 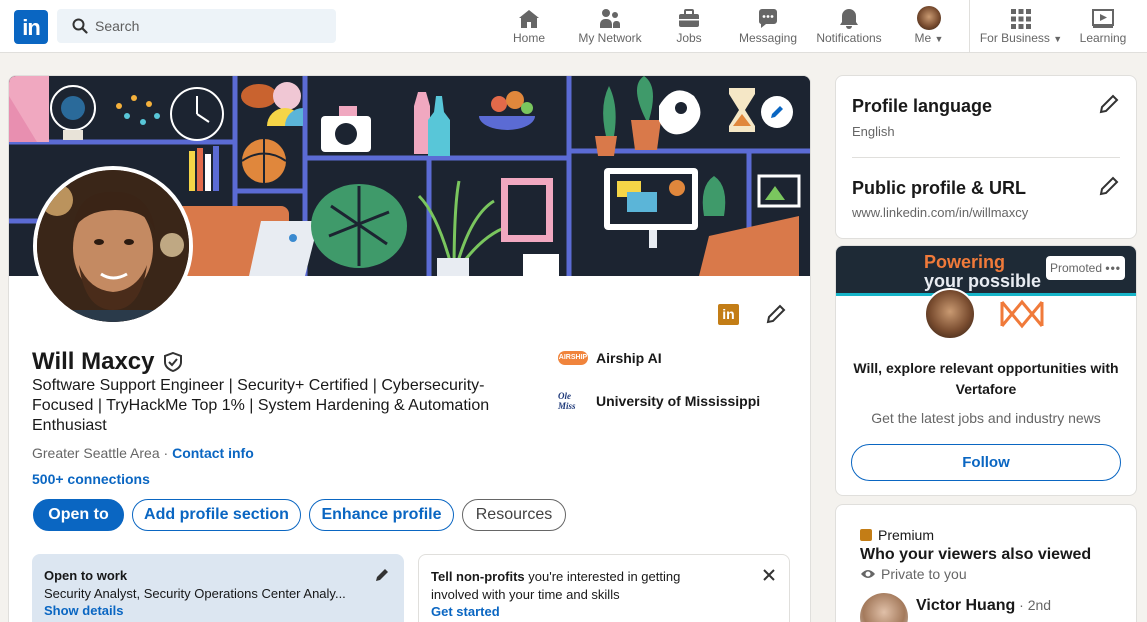 I want to click on edit-banner-button, so click(x=777, y=112).